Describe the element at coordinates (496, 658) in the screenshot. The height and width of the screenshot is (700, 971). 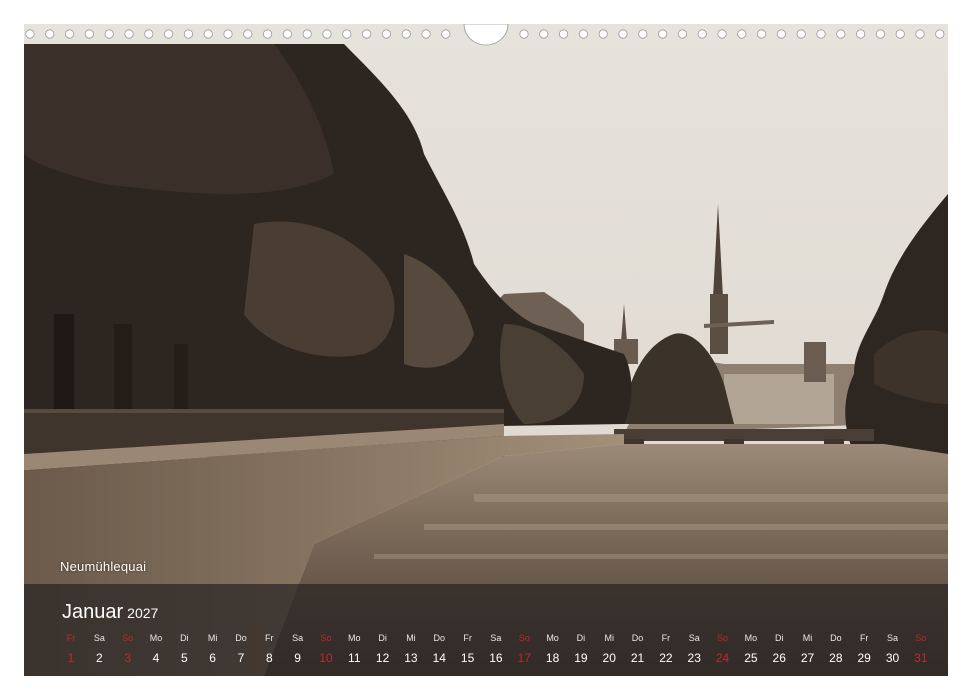
I see `day-number: 16` at that location.